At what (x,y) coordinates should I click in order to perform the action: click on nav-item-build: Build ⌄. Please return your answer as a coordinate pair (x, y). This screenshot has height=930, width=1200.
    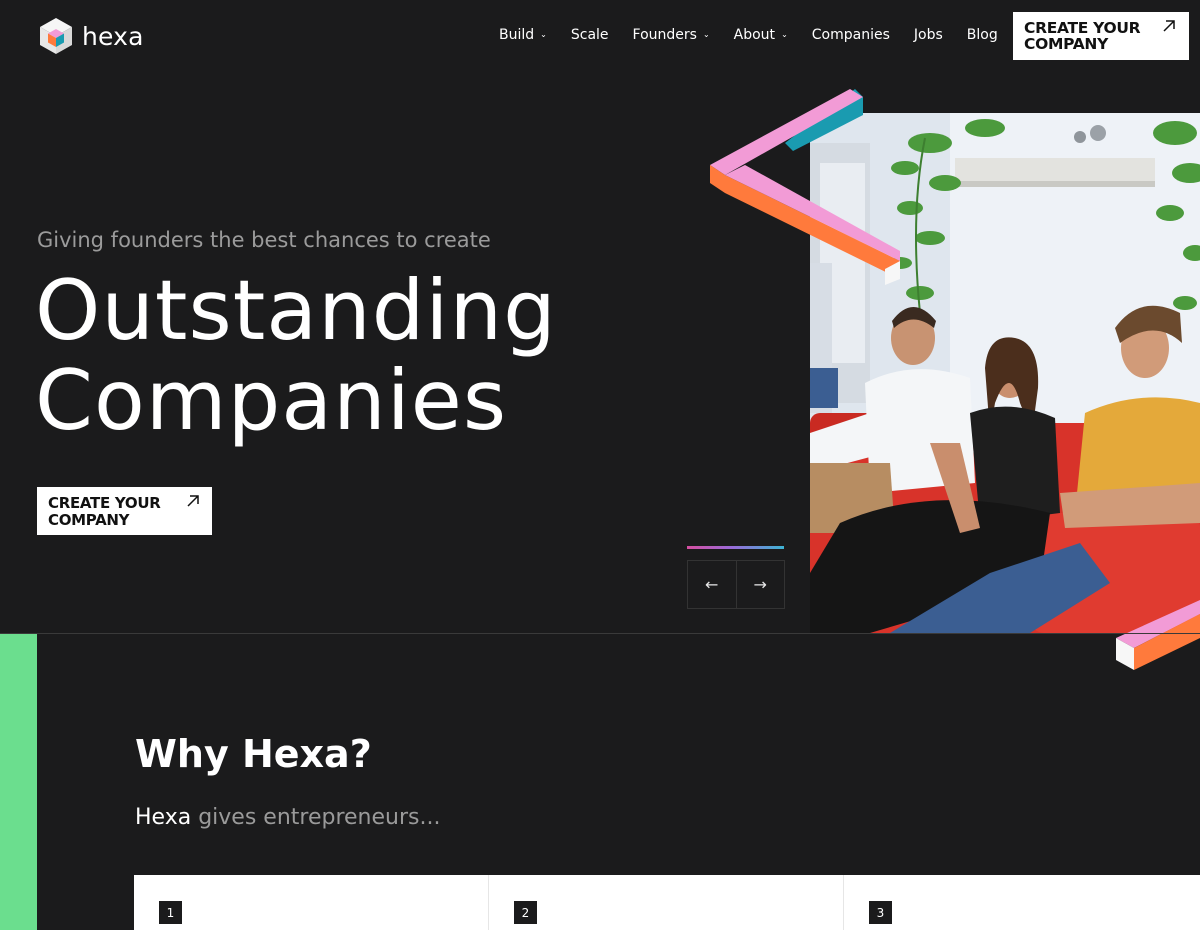
    Looking at the image, I should click on (523, 35).